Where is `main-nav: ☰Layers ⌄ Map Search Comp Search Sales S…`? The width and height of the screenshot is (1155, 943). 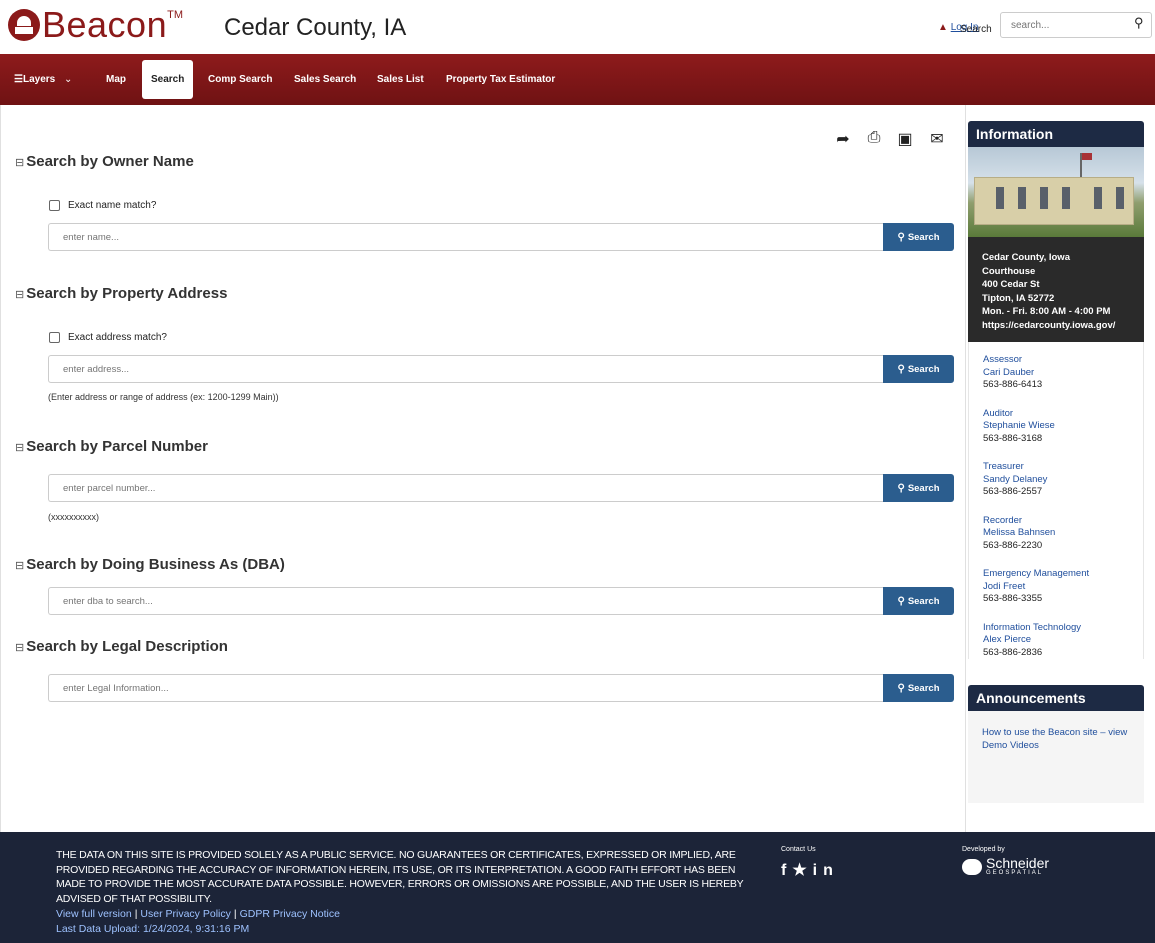
main-nav: ☰Layers ⌄ Map Search Comp Search Sales S… is located at coordinates (577, 79).